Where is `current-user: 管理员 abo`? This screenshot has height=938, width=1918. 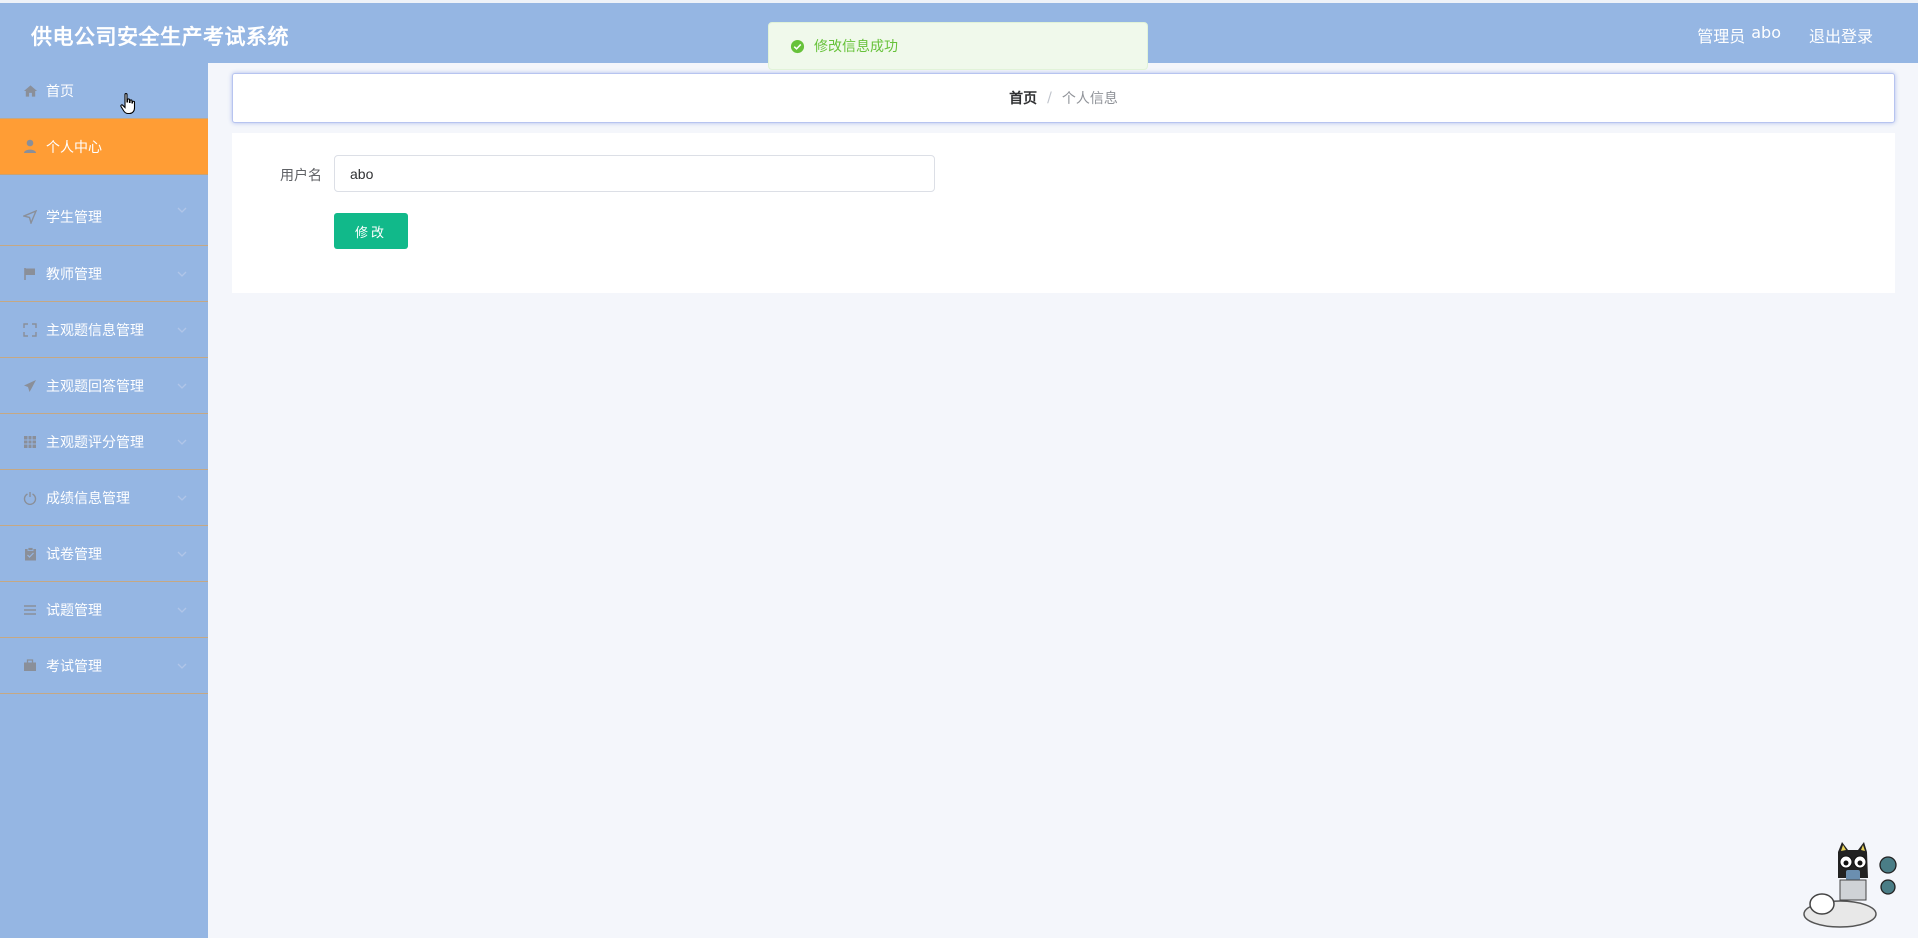 current-user: 管理员 abo is located at coordinates (1739, 35).